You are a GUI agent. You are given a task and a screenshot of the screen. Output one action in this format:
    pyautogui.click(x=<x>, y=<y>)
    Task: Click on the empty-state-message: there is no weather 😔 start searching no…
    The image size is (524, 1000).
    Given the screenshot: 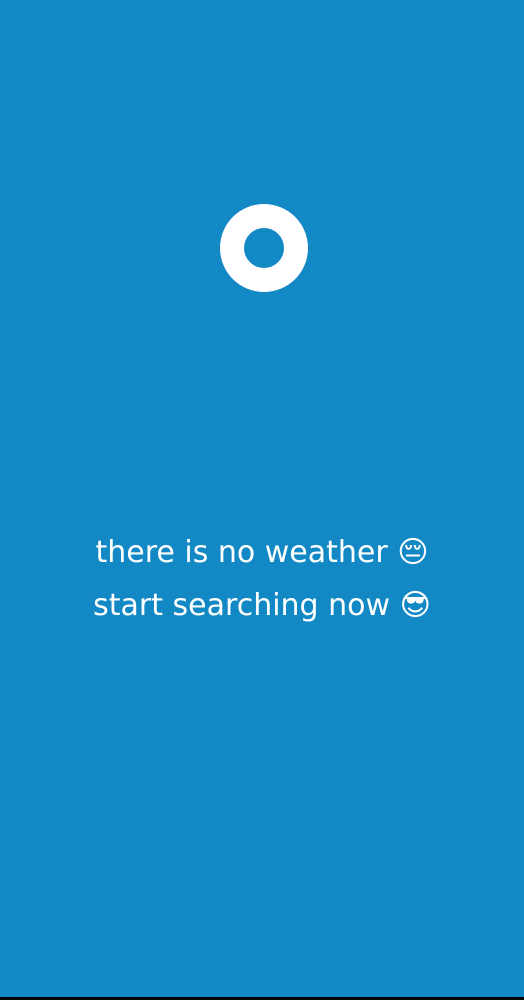 What is the action you would take?
    pyautogui.click(x=262, y=579)
    